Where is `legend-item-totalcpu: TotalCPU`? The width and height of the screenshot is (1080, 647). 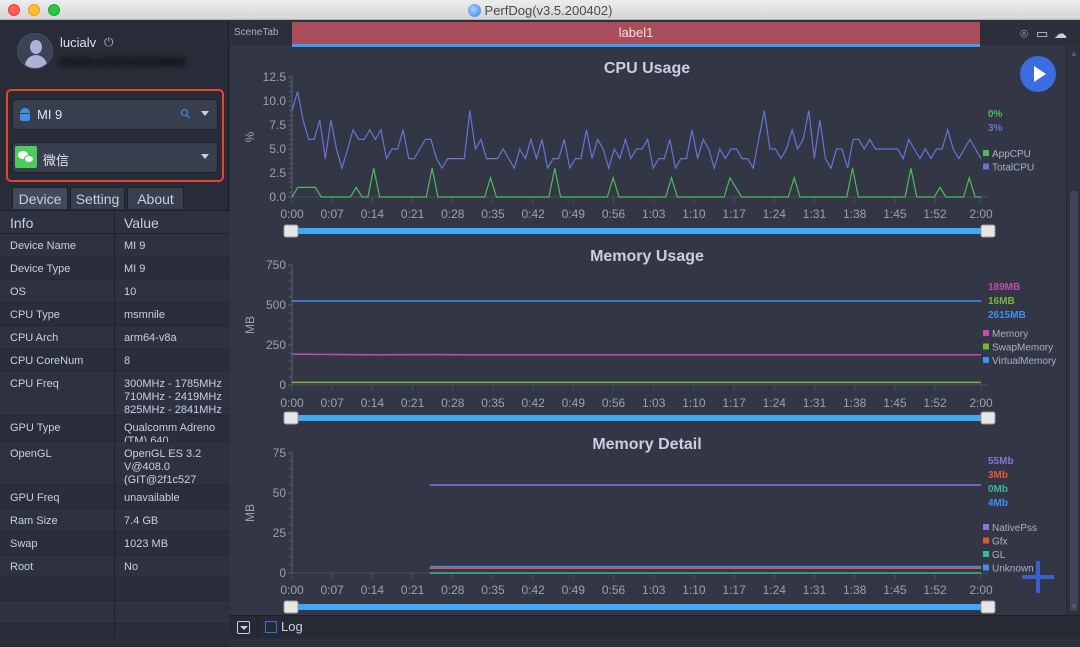
legend-item-totalcpu: TotalCPU is located at coordinates (1013, 168).